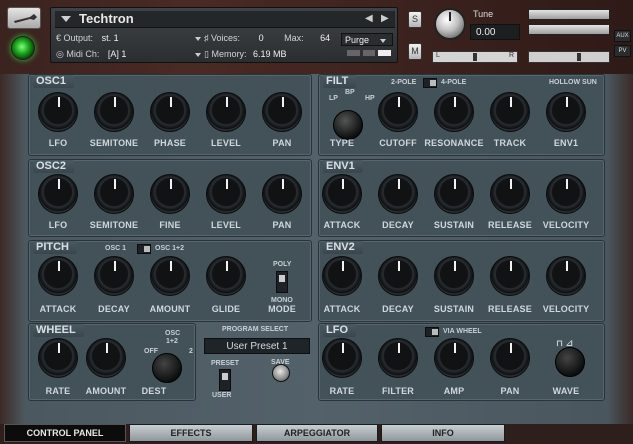 The width and height of the screenshot is (633, 444). What do you see at coordinates (267, 38) in the screenshot?
I see `voices-row: ♯ Voices: 0 Max: 64` at bounding box center [267, 38].